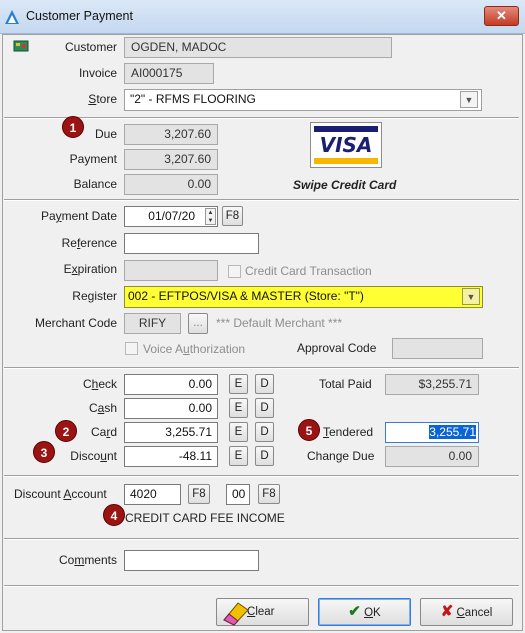 The width and height of the screenshot is (525, 633). Describe the element at coordinates (78, 216) in the screenshot. I see `payment-date-label: Payment Date` at that location.